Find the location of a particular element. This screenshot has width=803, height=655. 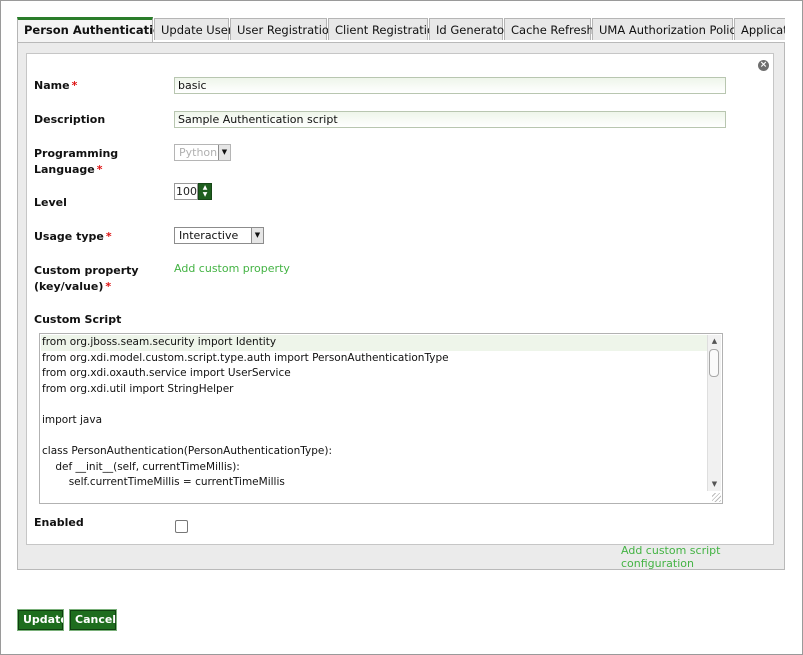

description-label: Description is located at coordinates (70, 119).